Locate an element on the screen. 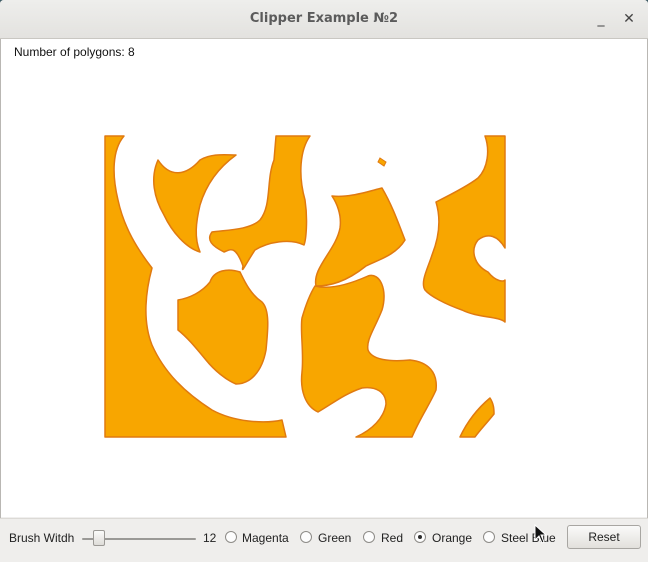  brush-width-label: Brush Witdh is located at coordinates (42, 538).